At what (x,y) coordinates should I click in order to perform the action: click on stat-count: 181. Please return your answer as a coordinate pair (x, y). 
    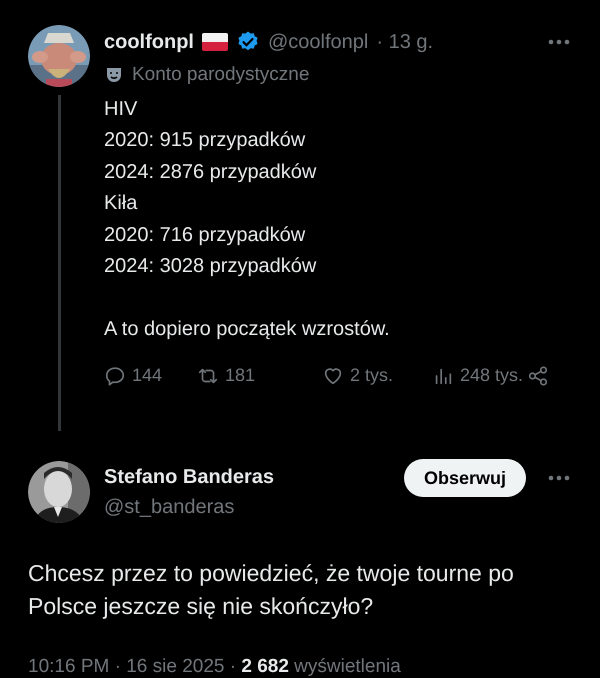
    Looking at the image, I should click on (240, 375).